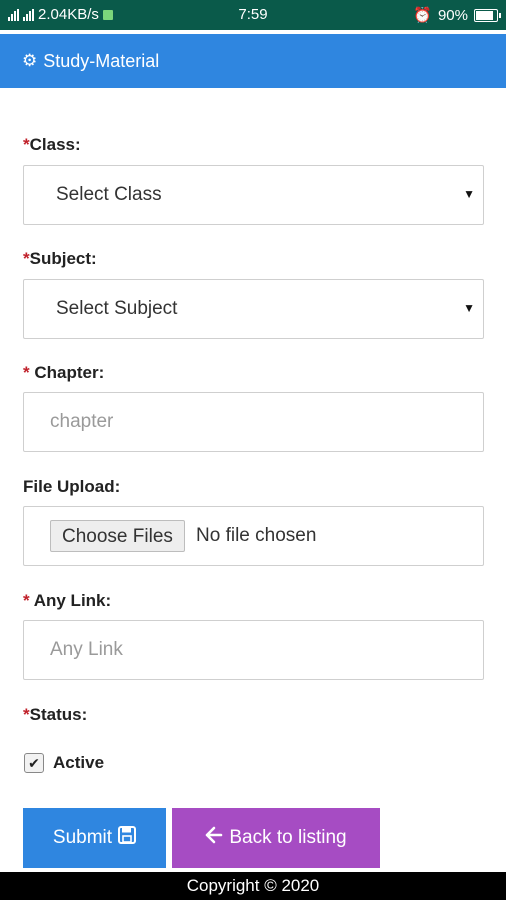 This screenshot has width=506, height=900. Describe the element at coordinates (79, 762) in the screenshot. I see `active-label: Active` at that location.